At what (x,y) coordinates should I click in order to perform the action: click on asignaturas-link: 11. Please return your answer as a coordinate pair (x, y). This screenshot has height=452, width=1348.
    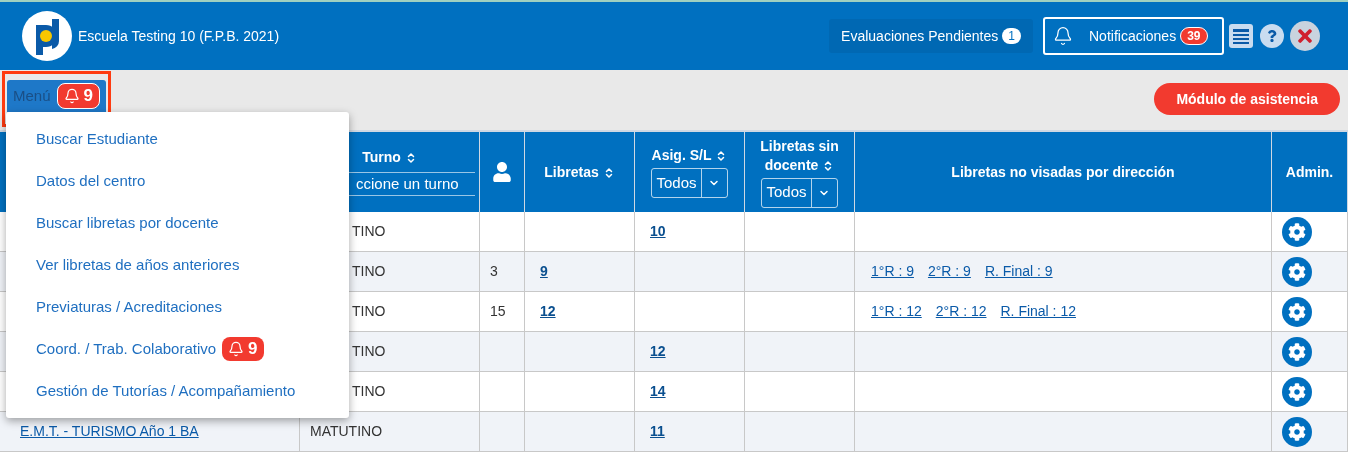
    Looking at the image, I should click on (657, 431).